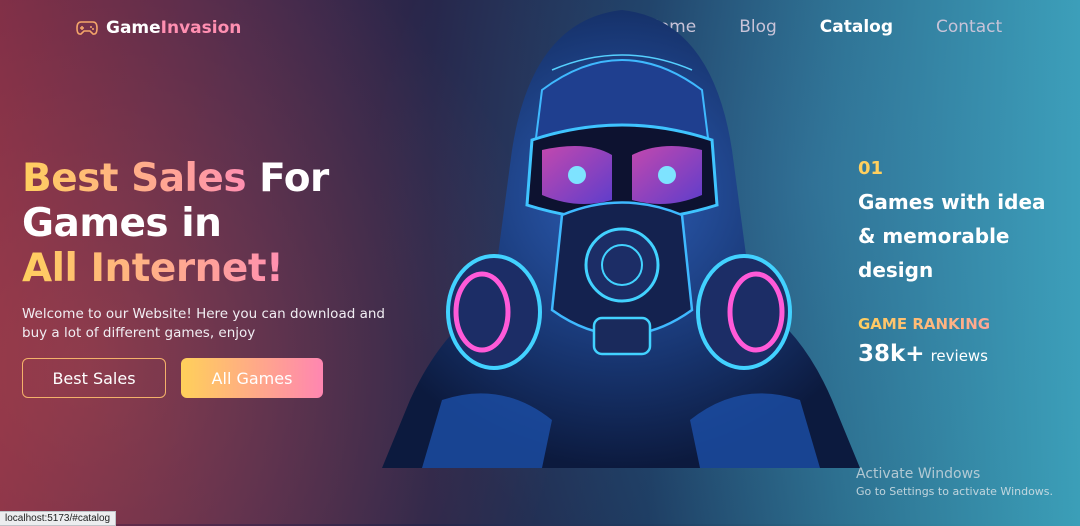 The height and width of the screenshot is (526, 1080). I want to click on ranking: 38k+ reviews, so click(958, 354).